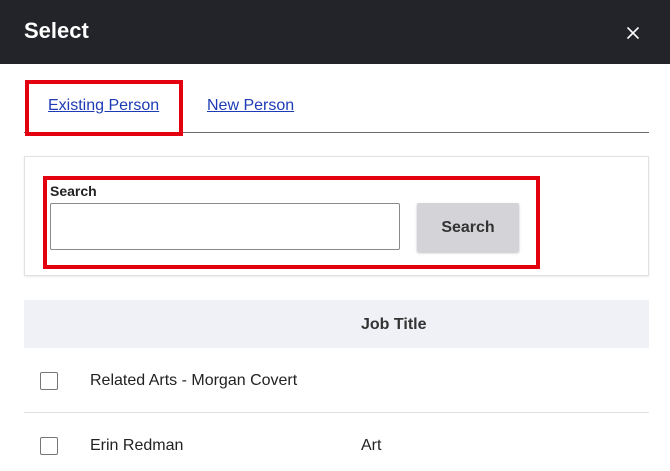 The height and width of the screenshot is (471, 670). I want to click on person-name: Erin Redman, so click(137, 445).